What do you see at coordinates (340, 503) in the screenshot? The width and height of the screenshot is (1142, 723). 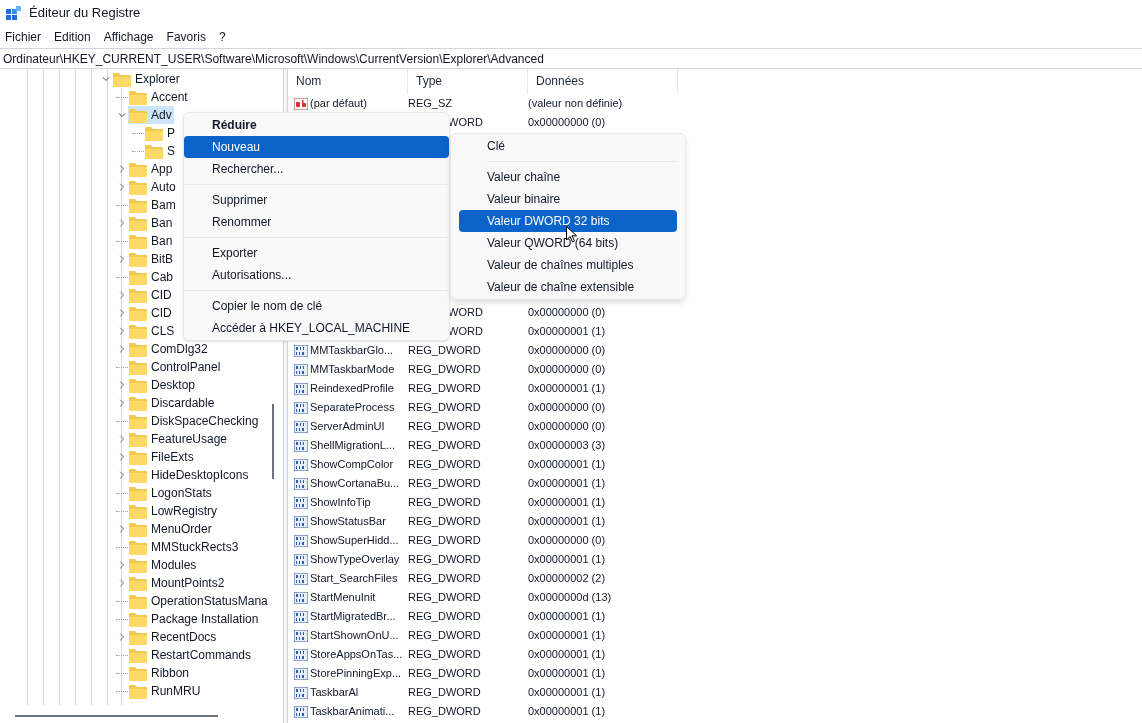 I see `value-name: ShowInfoTip` at bounding box center [340, 503].